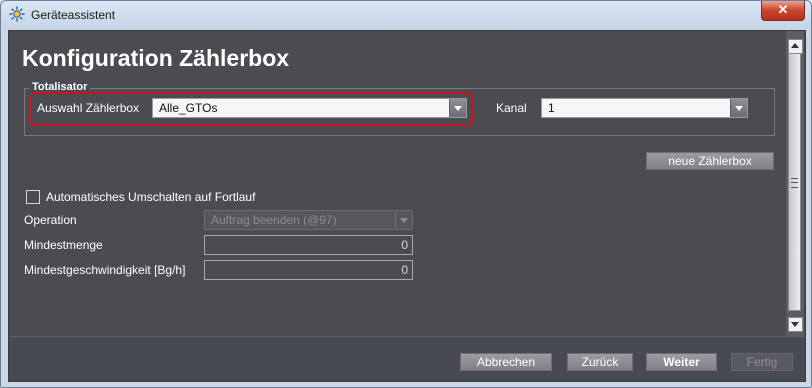 The image size is (812, 388). I want to click on kanal-select: 1, so click(644, 108).